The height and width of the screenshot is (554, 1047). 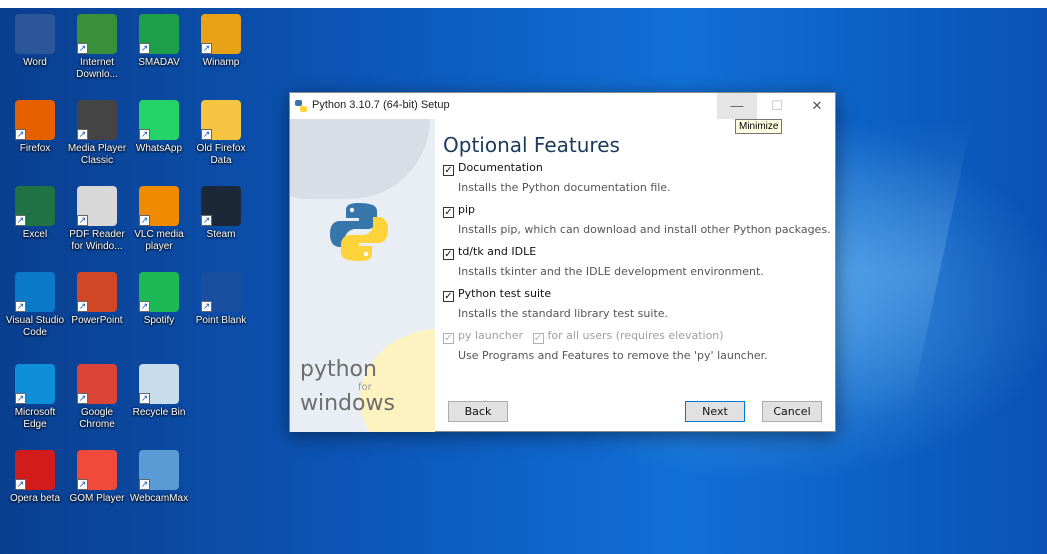 What do you see at coordinates (159, 206) in the screenshot?
I see `vlc-icon: ↗` at bounding box center [159, 206].